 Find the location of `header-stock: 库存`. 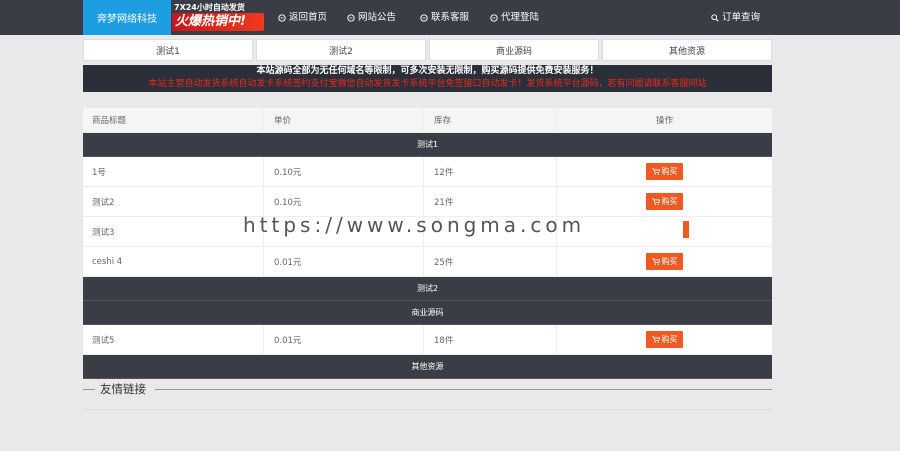

header-stock: 库存 is located at coordinates (489, 120).